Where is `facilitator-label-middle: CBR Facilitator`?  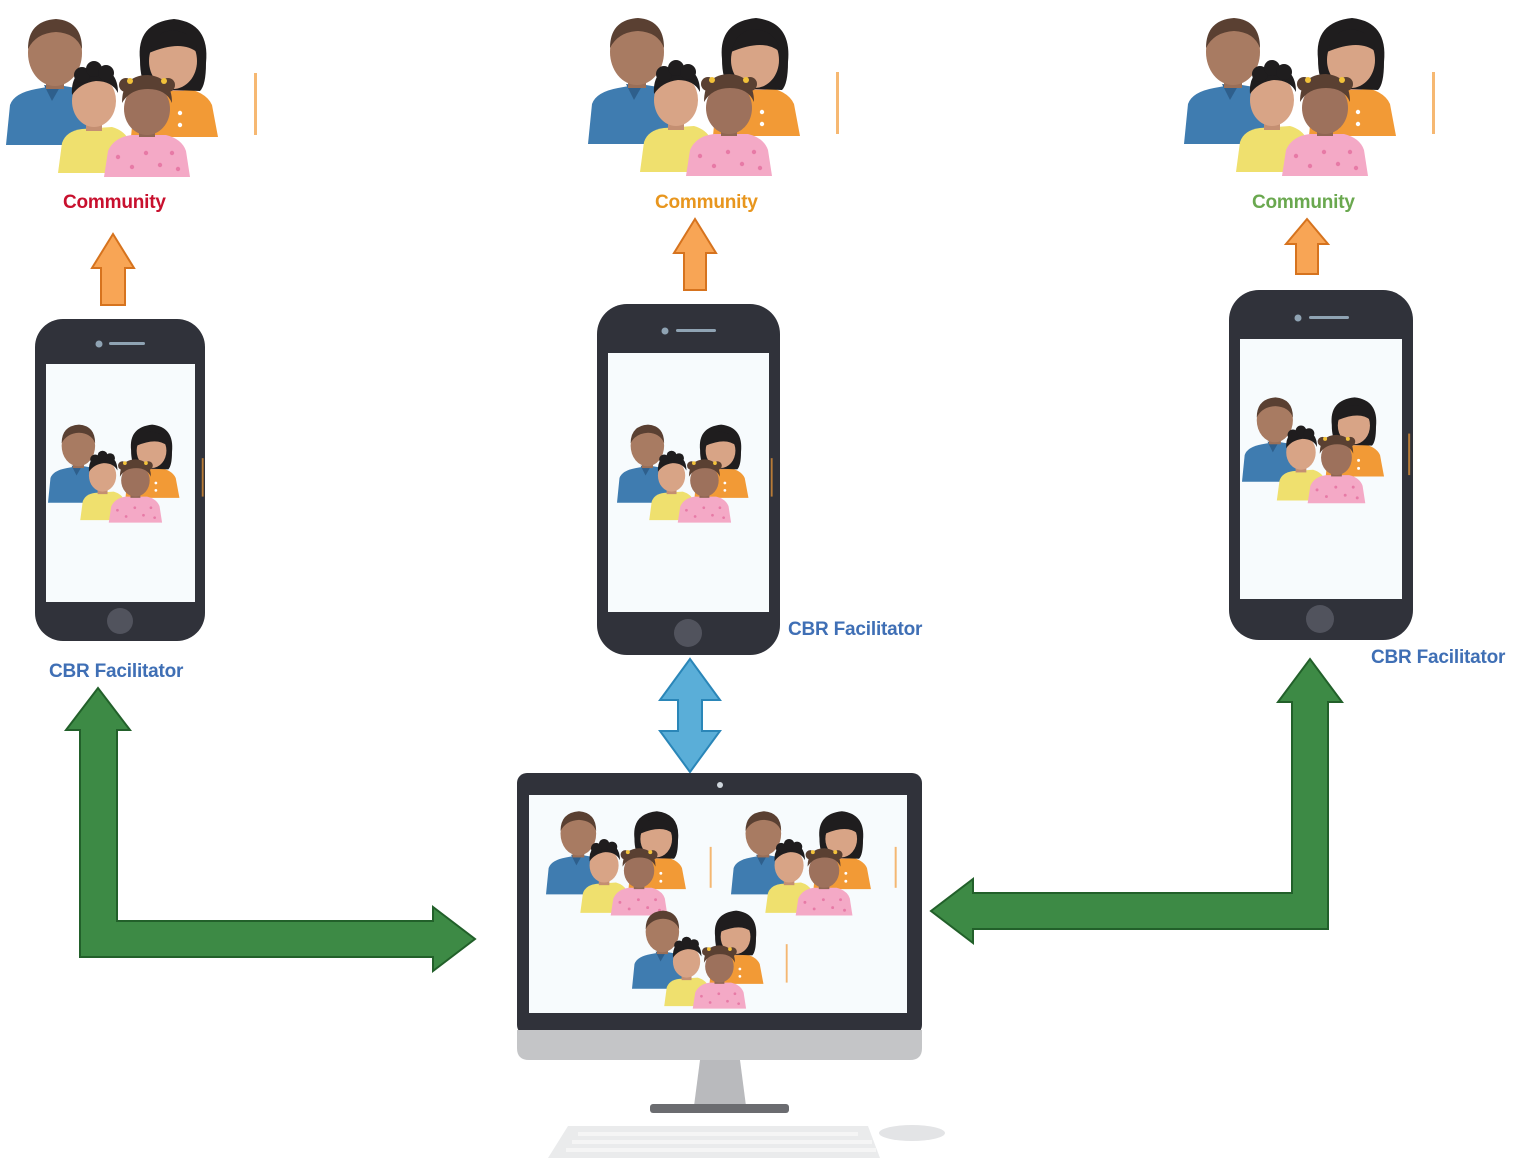
facilitator-label-middle: CBR Facilitator is located at coordinates (855, 629).